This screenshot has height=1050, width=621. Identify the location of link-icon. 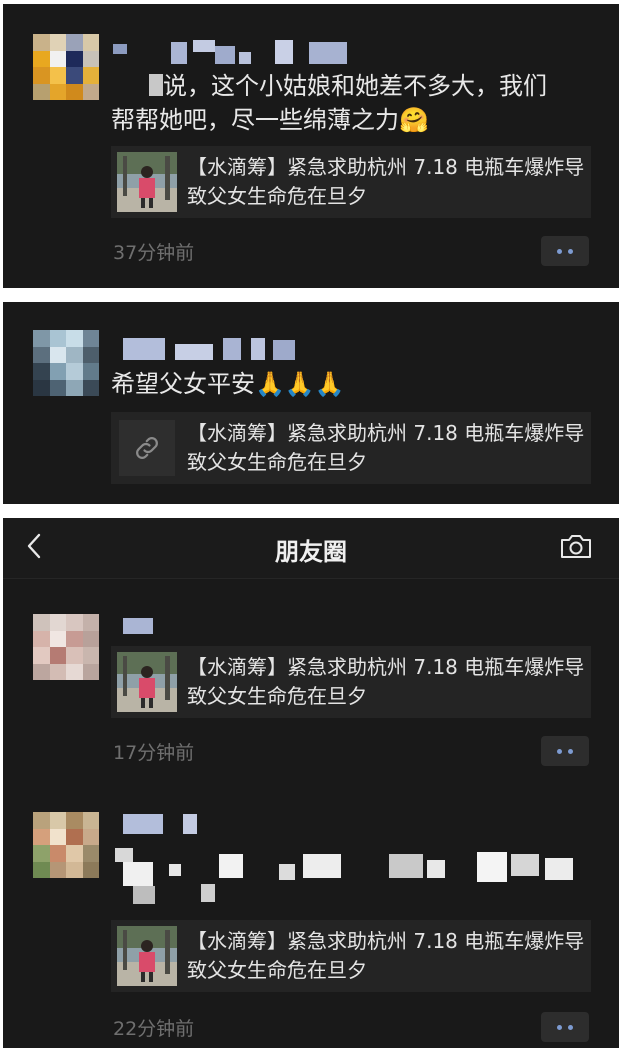
(147, 448).